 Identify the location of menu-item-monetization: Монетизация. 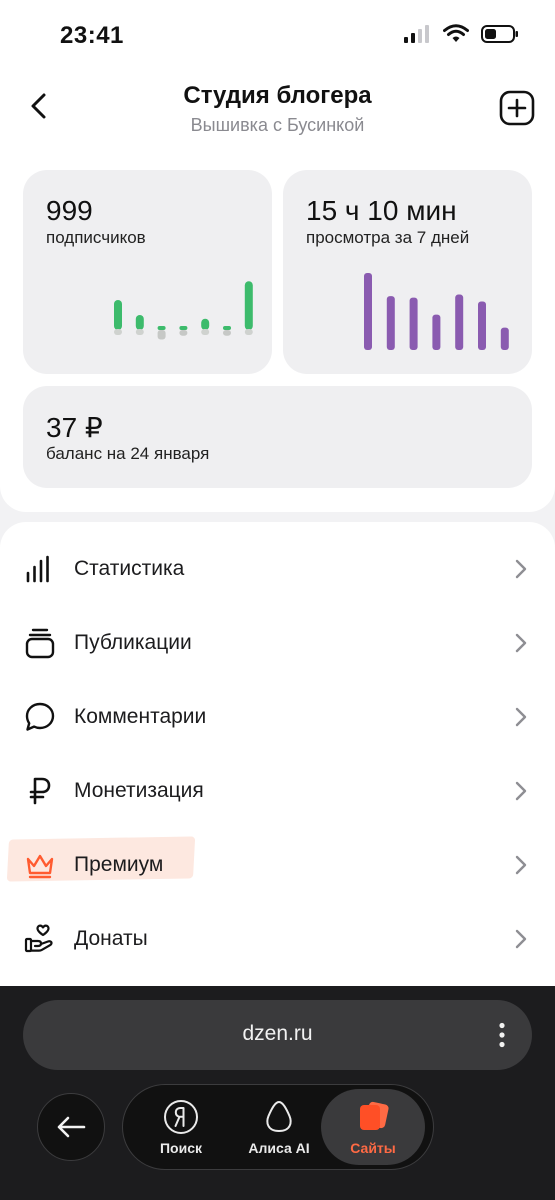
(277, 791).